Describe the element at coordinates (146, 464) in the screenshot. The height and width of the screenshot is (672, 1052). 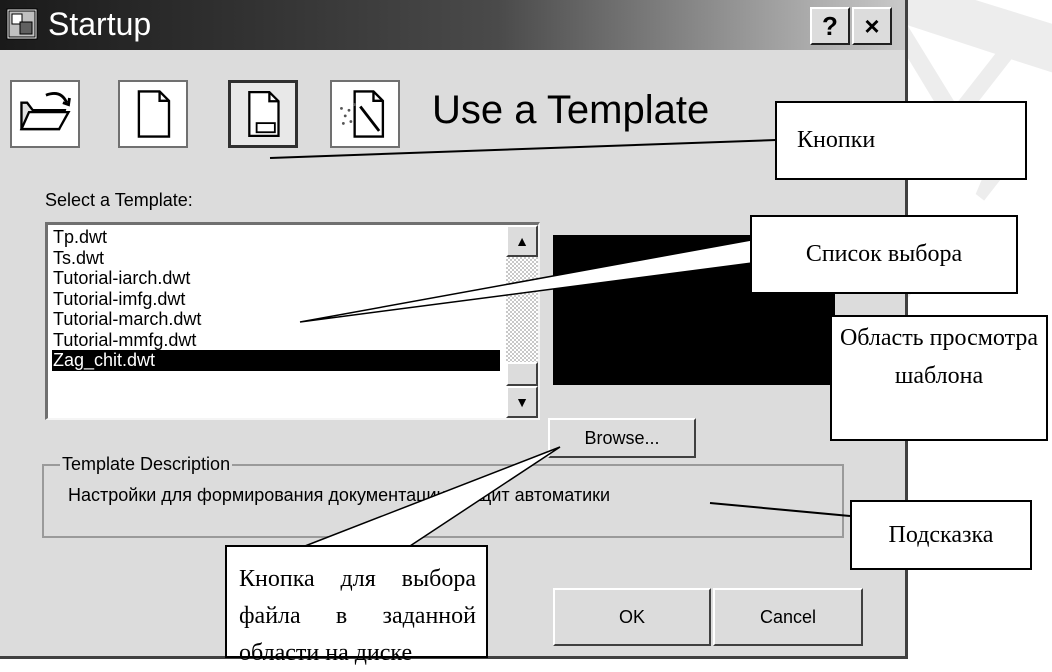
I see `template-description-legend: Template Description` at that location.